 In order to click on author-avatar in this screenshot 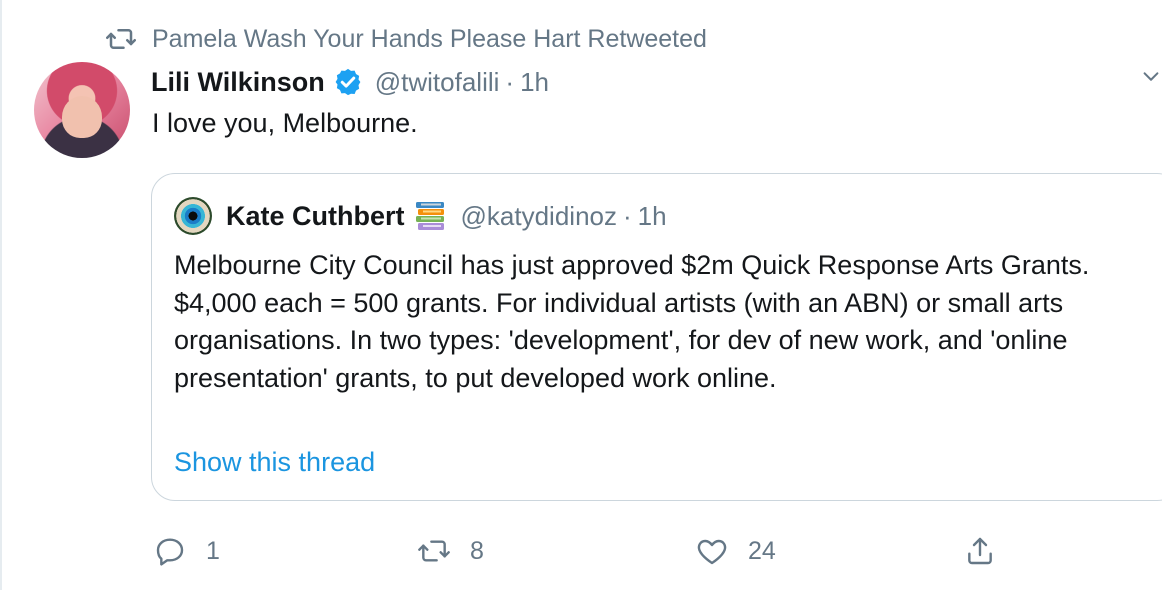, I will do `click(82, 110)`.